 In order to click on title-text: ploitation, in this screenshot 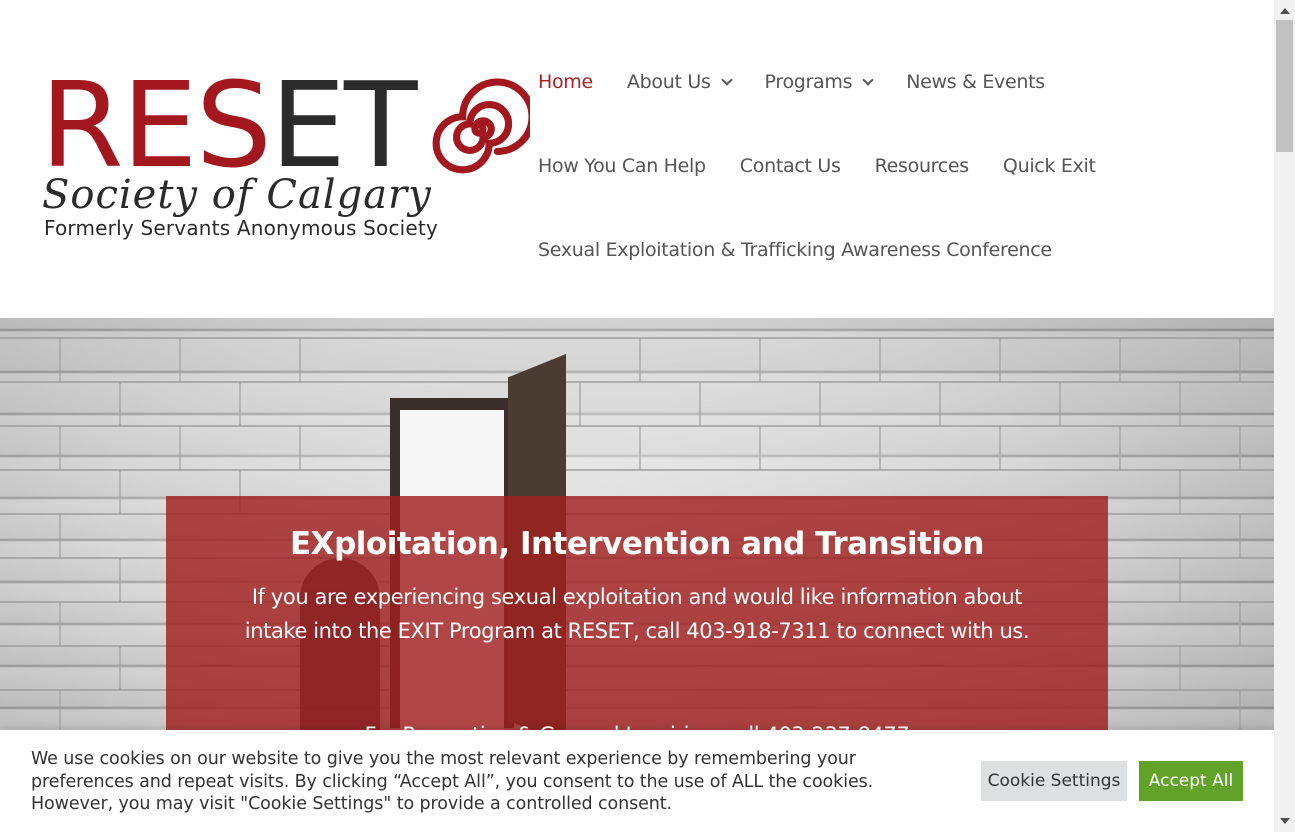, I will do `click(427, 544)`.